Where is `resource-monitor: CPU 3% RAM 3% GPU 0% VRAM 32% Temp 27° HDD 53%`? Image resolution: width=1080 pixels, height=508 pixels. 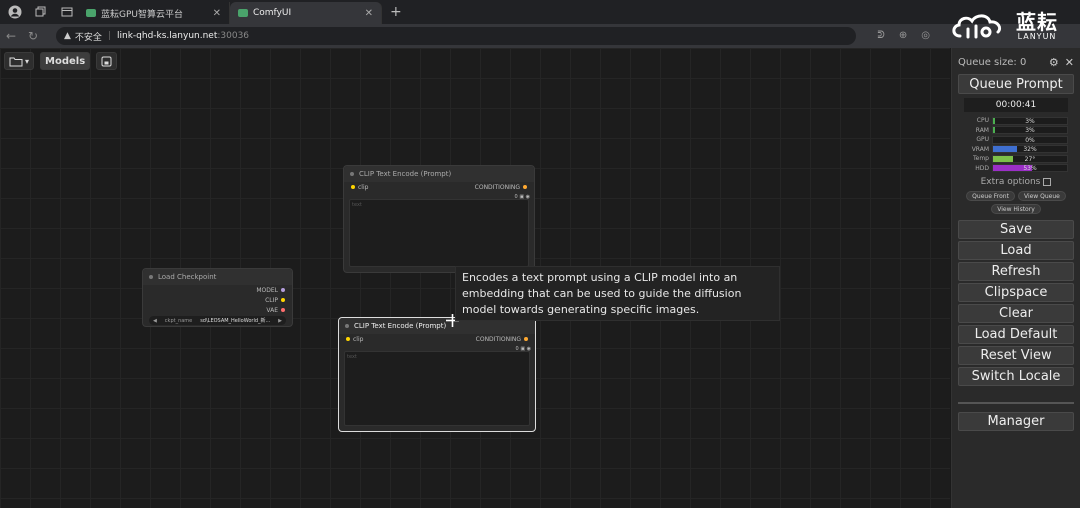 resource-monitor: CPU 3% RAM 3% GPU 0% VRAM 32% Temp 27° HDD 53% is located at coordinates (1016, 144).